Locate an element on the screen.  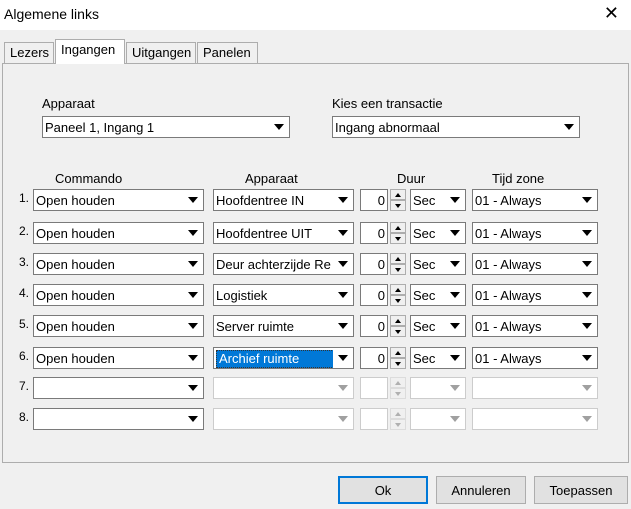
row-1-commando-dropdown: Open houden is located at coordinates (118, 200).